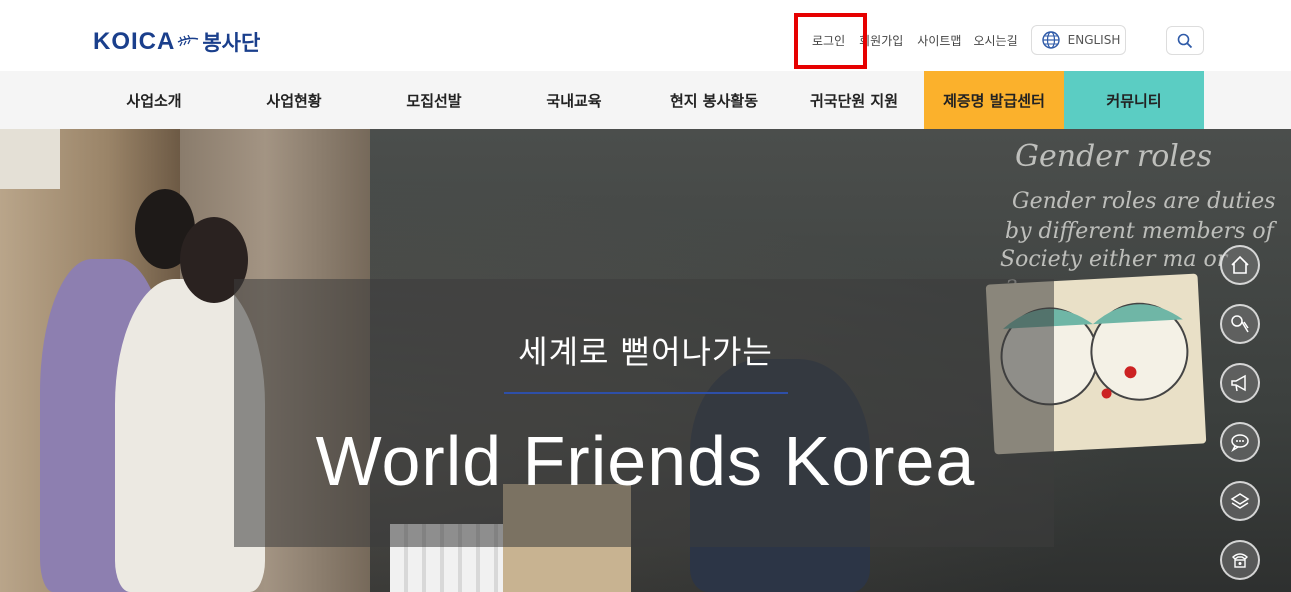 Image resolution: width=1291 pixels, height=592 pixels. What do you see at coordinates (231, 43) in the screenshot?
I see `logo-name: 봉사단` at bounding box center [231, 43].